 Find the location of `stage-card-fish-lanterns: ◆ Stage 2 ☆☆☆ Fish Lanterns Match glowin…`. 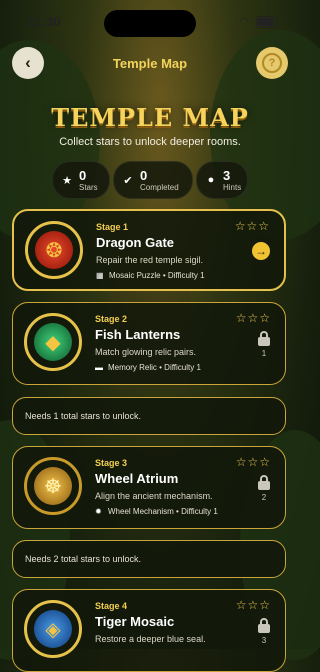

stage-card-fish-lanterns: ◆ Stage 2 ☆☆☆ Fish Lanterns Match glowin… is located at coordinates (149, 343).